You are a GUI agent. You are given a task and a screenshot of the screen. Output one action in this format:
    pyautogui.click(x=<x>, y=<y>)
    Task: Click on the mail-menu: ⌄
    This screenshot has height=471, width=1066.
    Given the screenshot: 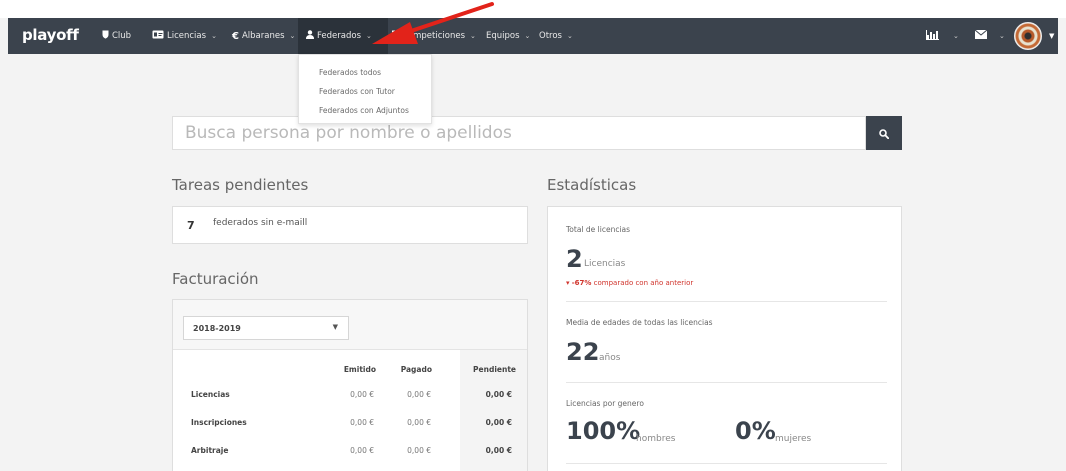 What is the action you would take?
    pyautogui.click(x=989, y=36)
    